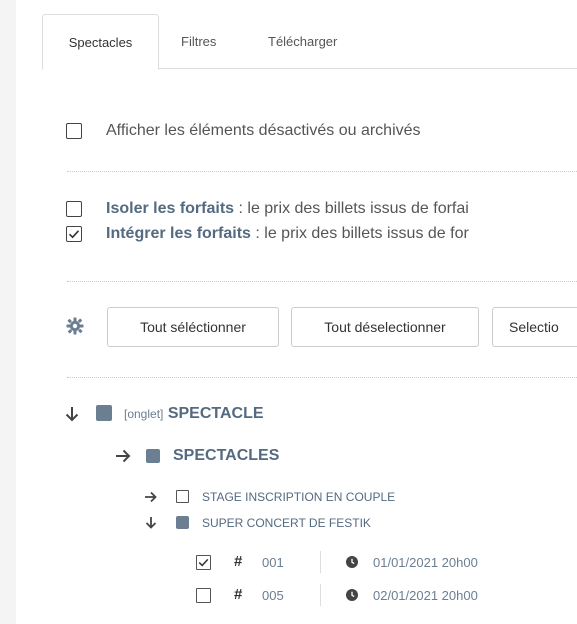  What do you see at coordinates (170, 208) in the screenshot?
I see `isolate-forfaits-strong: Isoler les forfaits` at bounding box center [170, 208].